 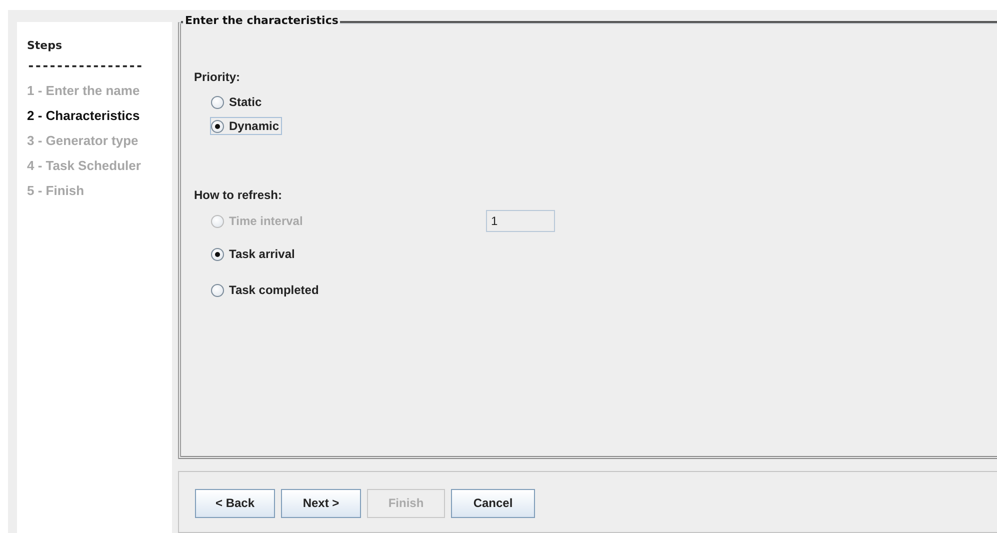 I want to click on radio-option: Task arrival, so click(x=254, y=254).